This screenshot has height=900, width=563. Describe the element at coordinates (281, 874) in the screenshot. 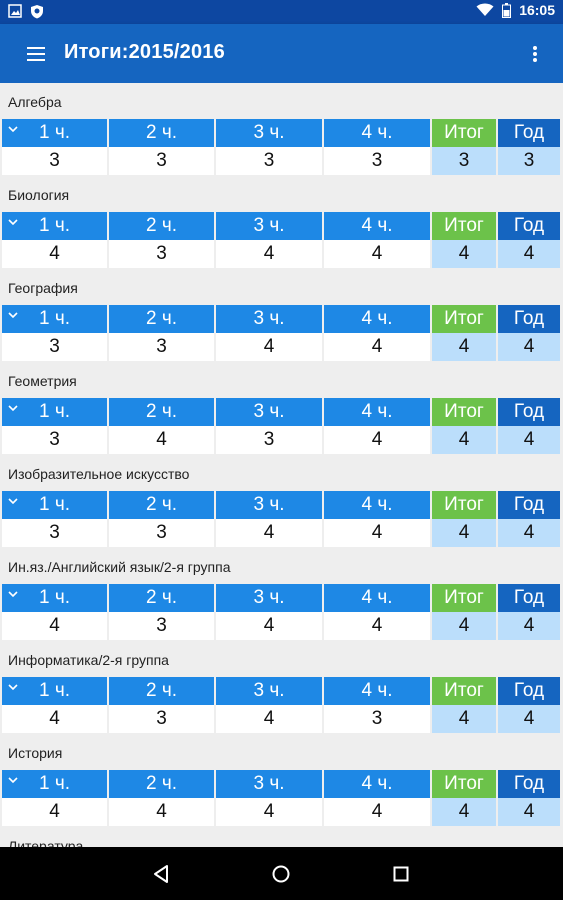

I see `home-button` at that location.